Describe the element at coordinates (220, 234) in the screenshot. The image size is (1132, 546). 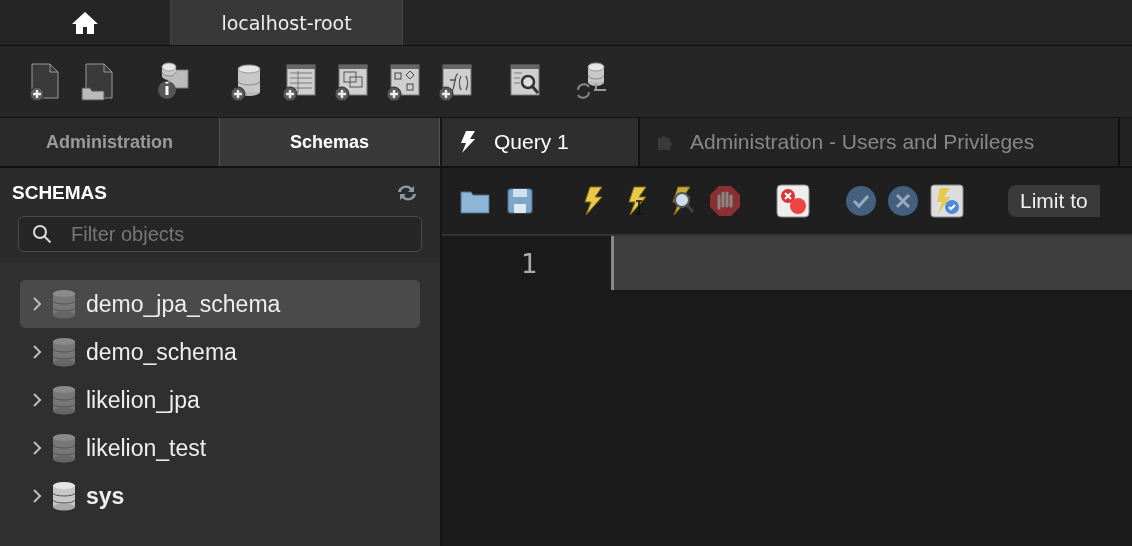
I see `filter-field: Filter objects` at that location.